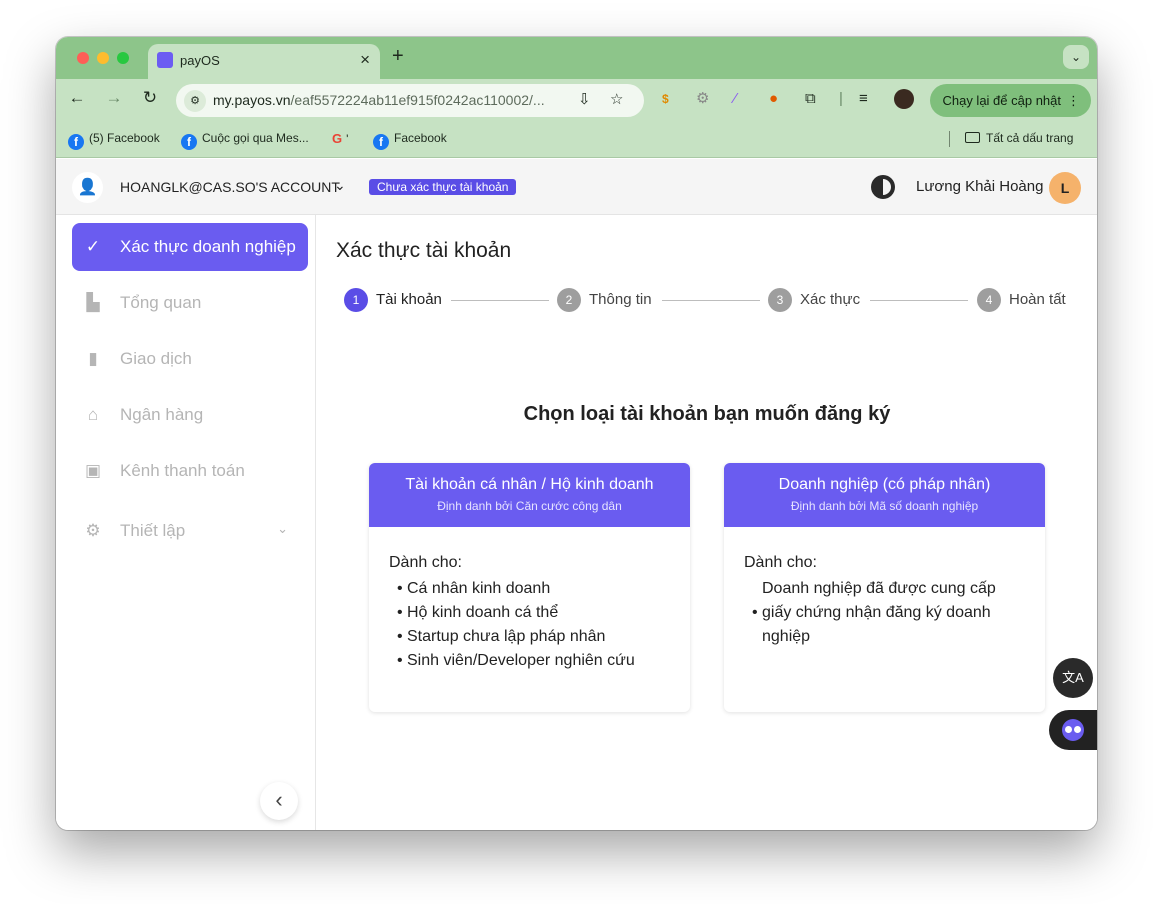  I want to click on section-title: Chọn loại tài khoản bạn muốn đăng ký, so click(707, 414).